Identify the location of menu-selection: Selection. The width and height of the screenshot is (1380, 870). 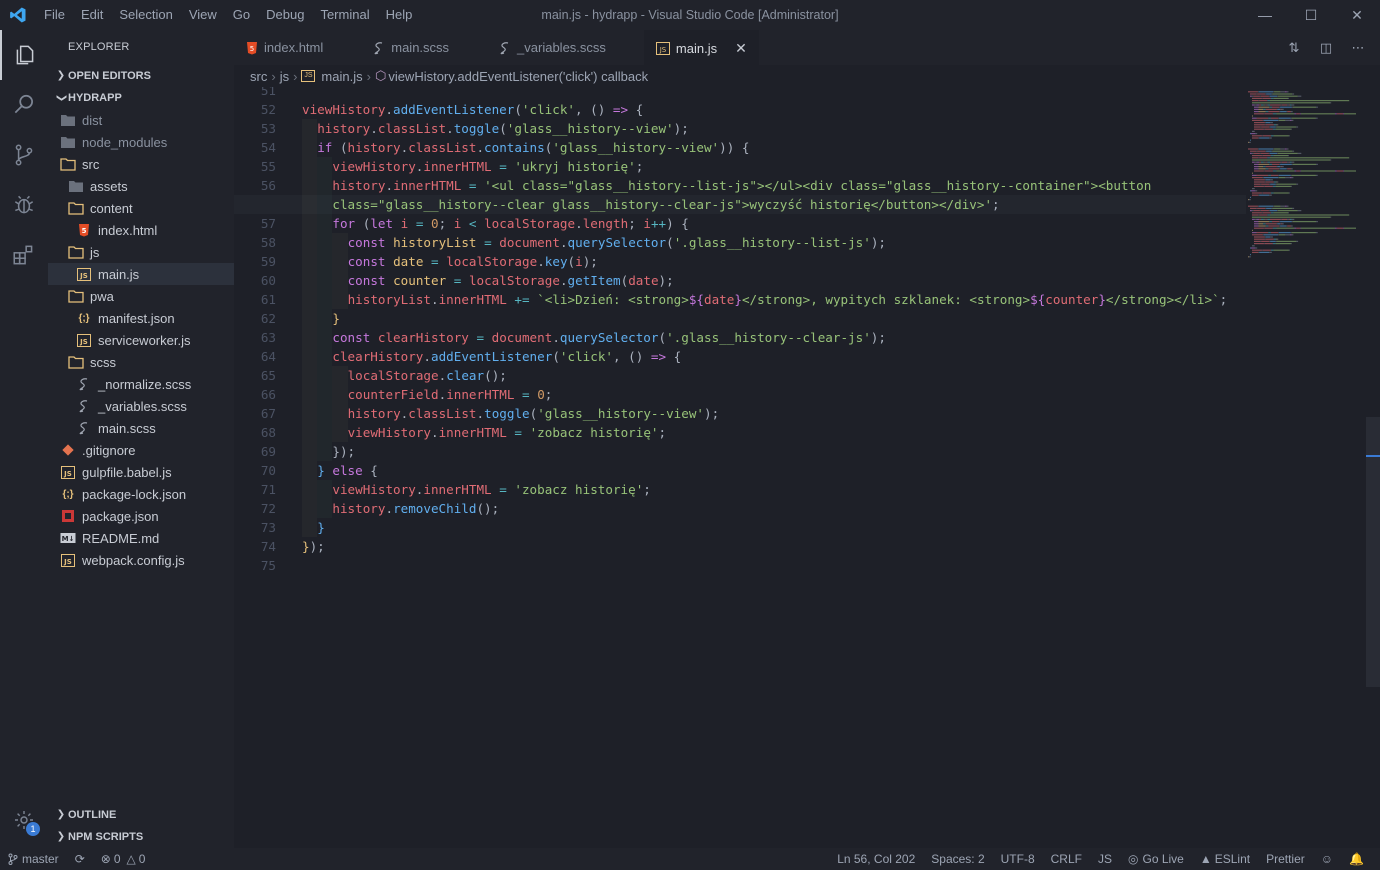
(145, 15).